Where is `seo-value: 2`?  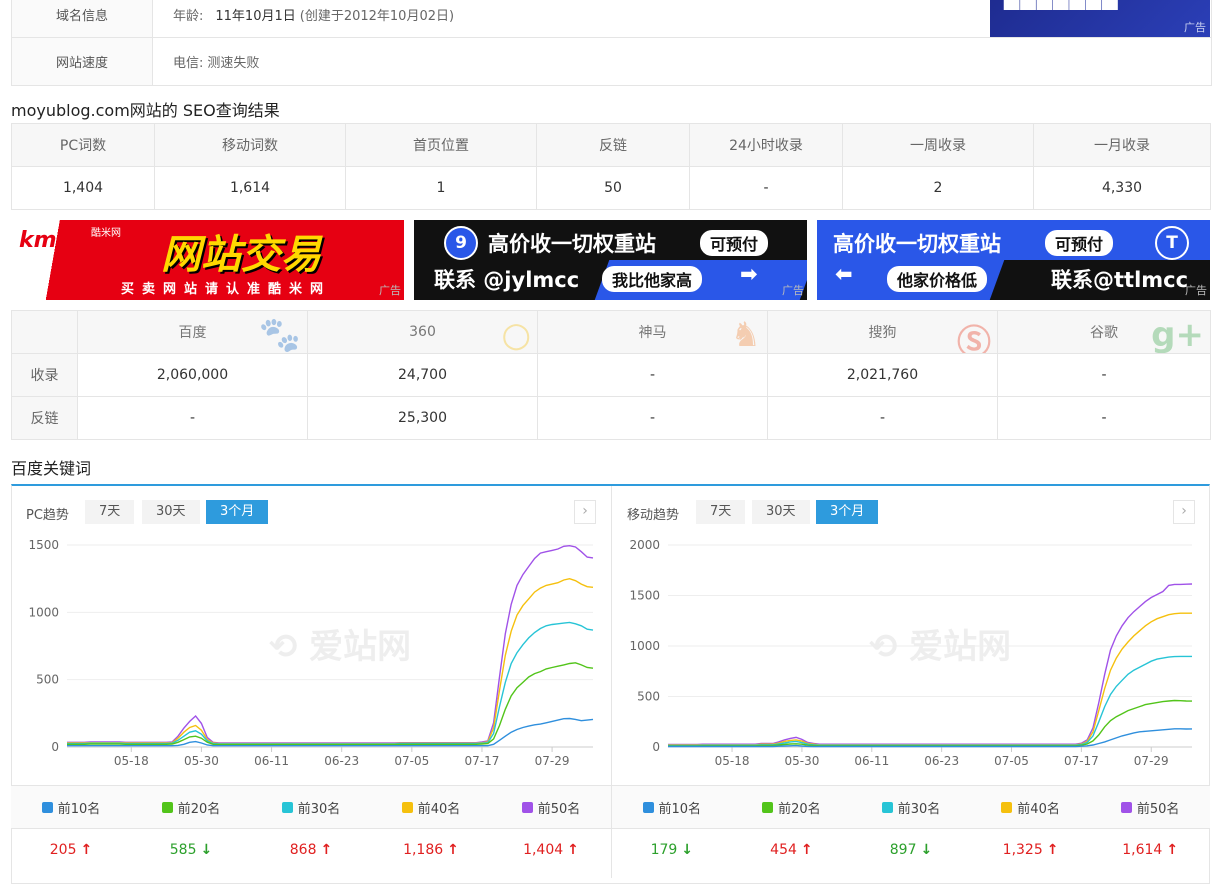 seo-value: 2 is located at coordinates (938, 188).